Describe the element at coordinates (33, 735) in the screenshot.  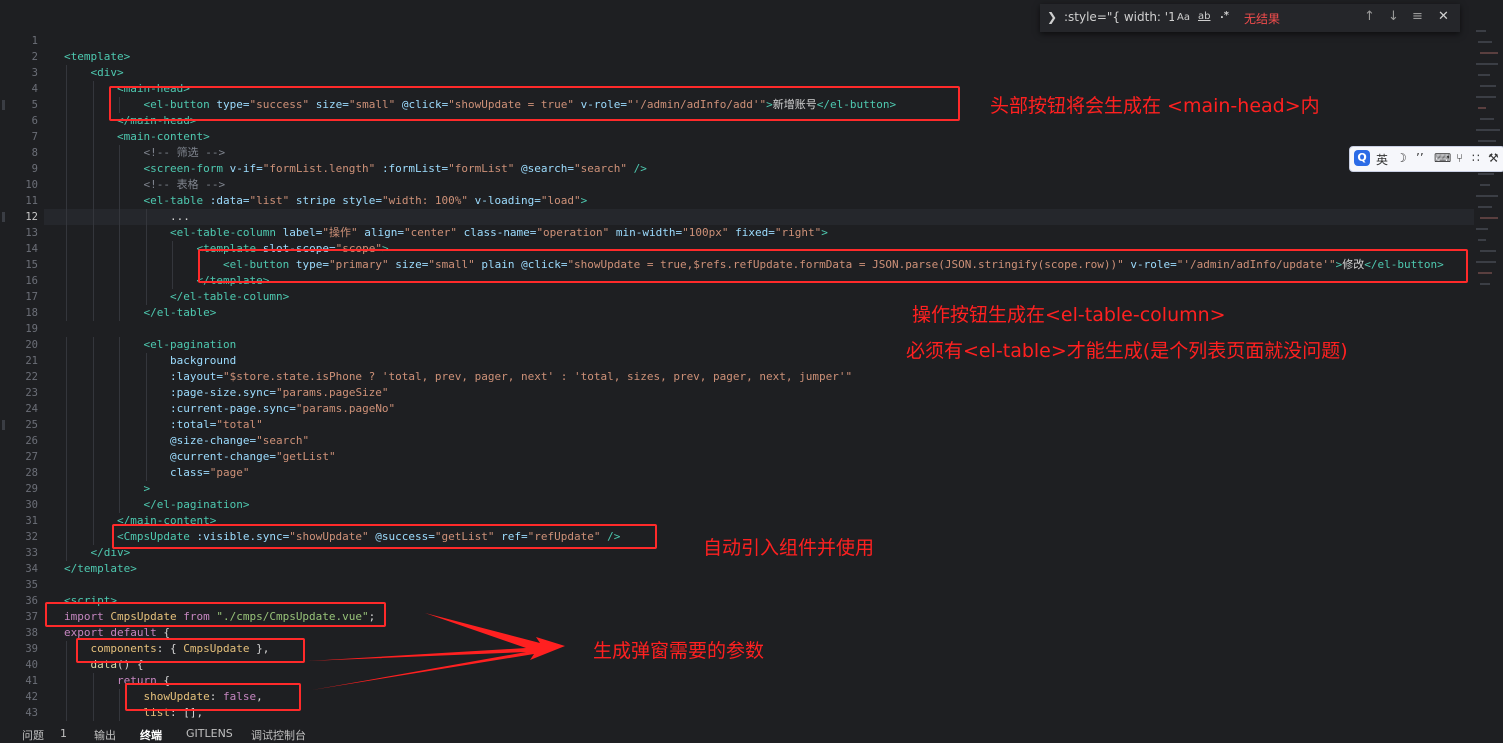
I see `tab-problems: 问题` at that location.